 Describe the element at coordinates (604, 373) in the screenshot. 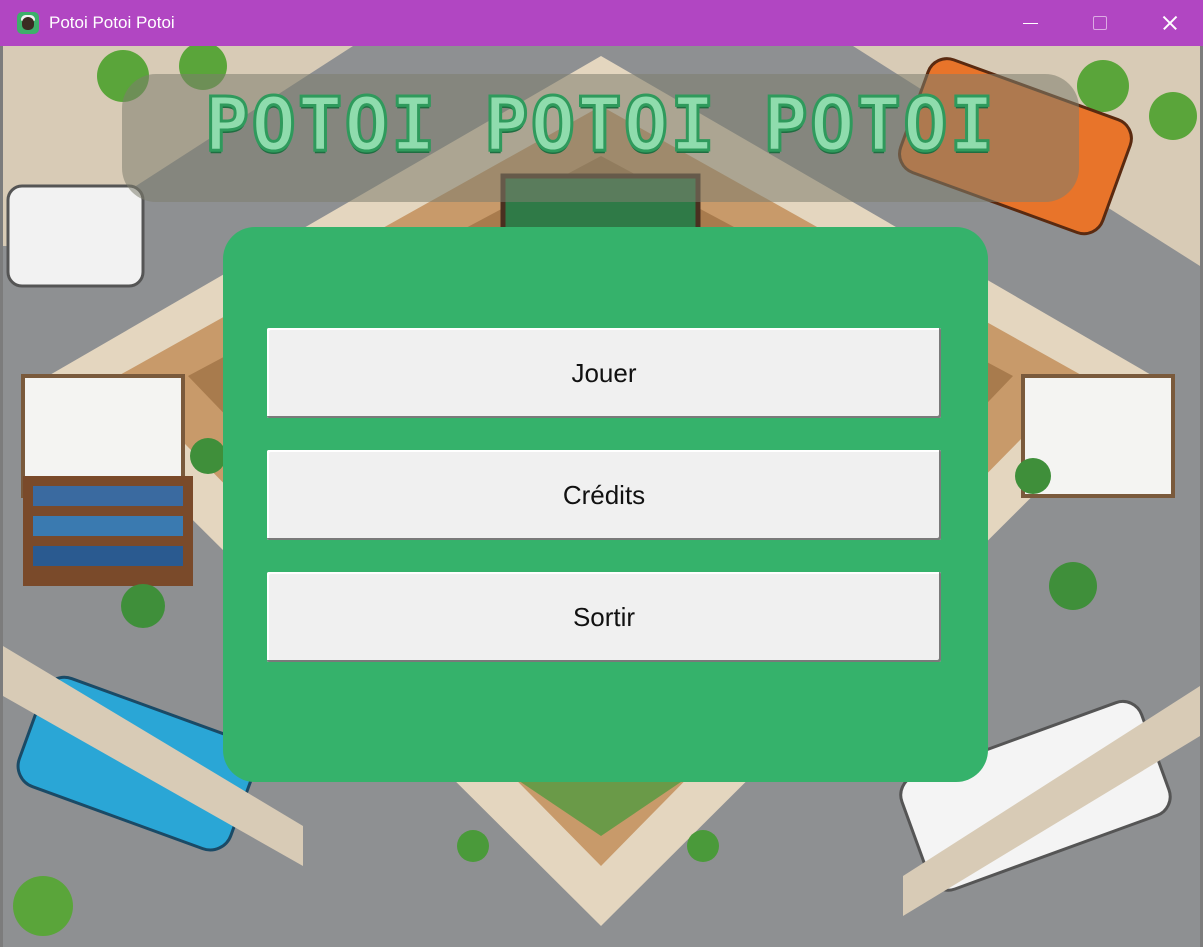

I see `play-button: Jouer` at that location.